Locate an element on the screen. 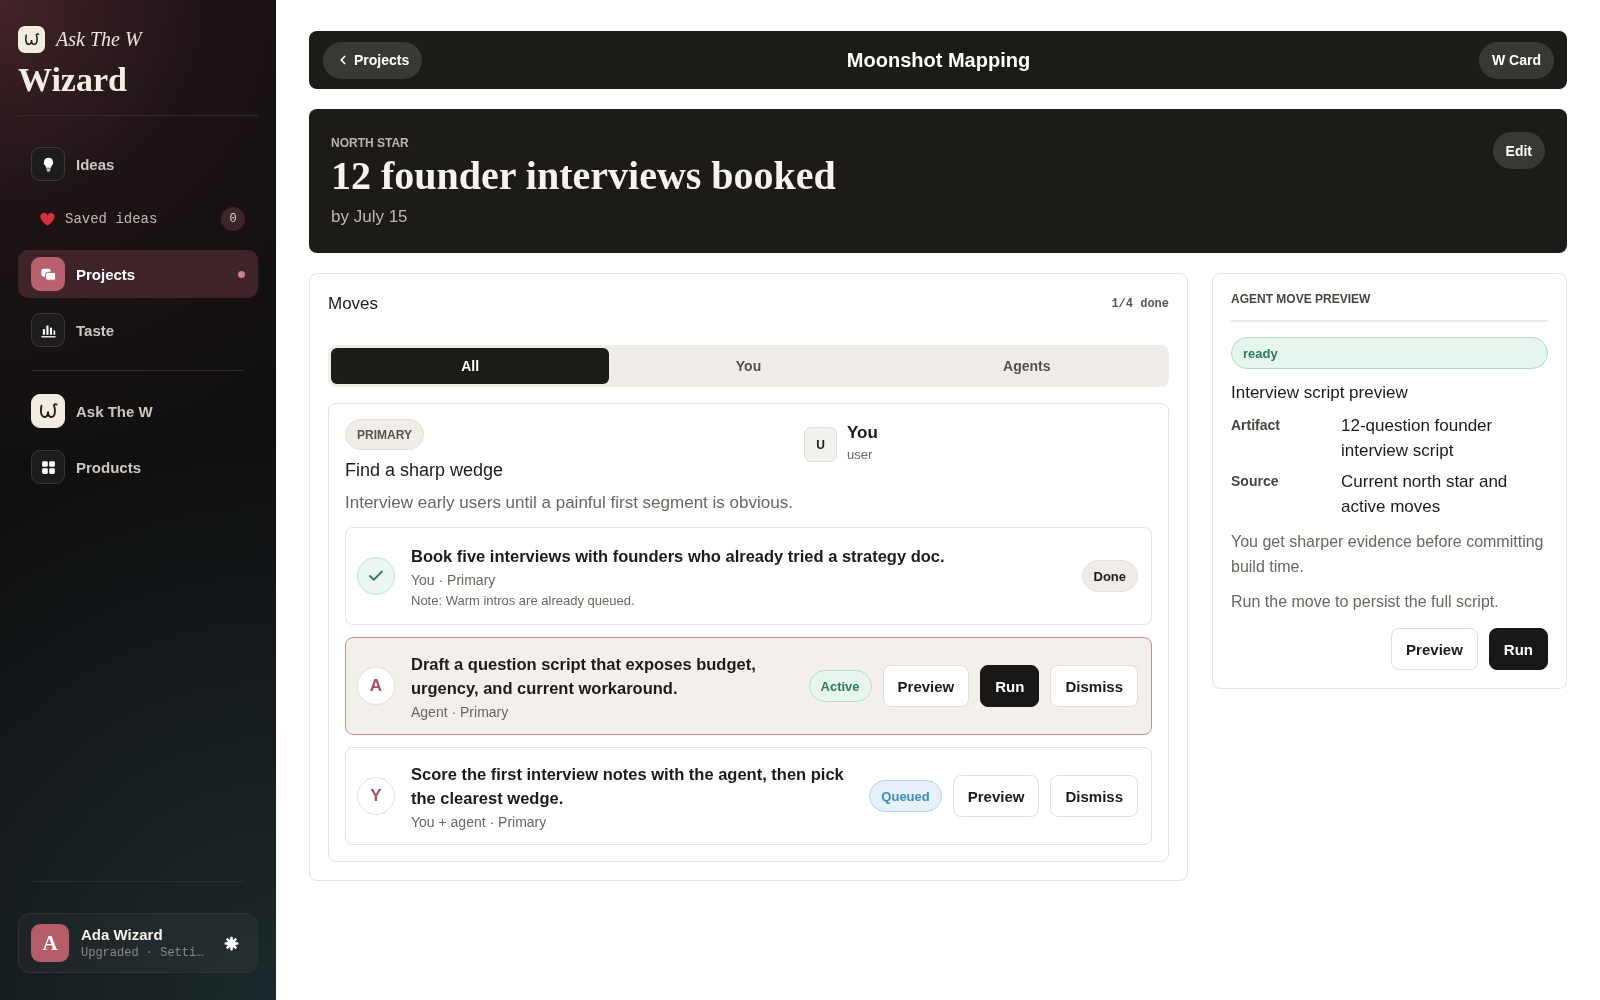 The width and height of the screenshot is (1600, 1000). move-meta: You + agent · Primary is located at coordinates (479, 822).